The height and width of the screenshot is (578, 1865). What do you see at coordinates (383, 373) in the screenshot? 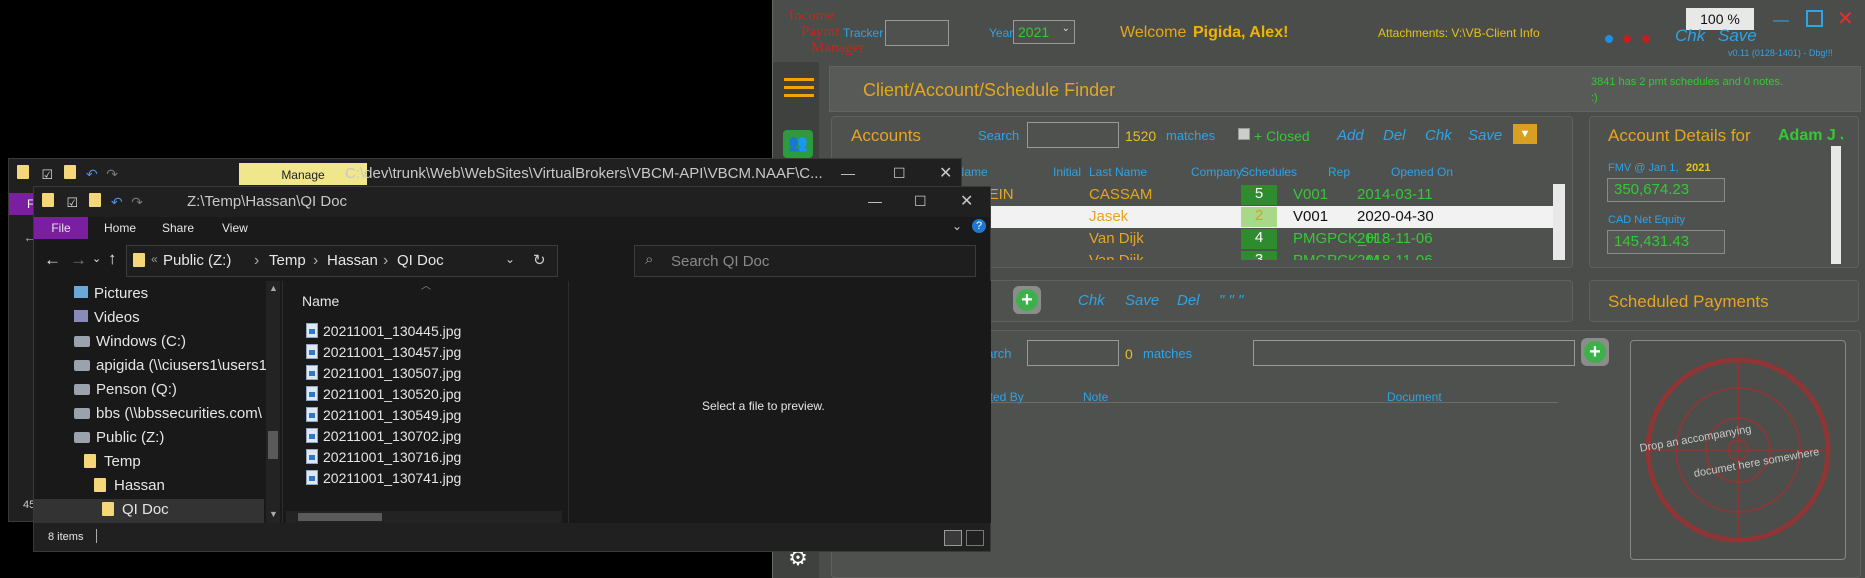
I see `file-item: 20211001_130507.jpg` at bounding box center [383, 373].